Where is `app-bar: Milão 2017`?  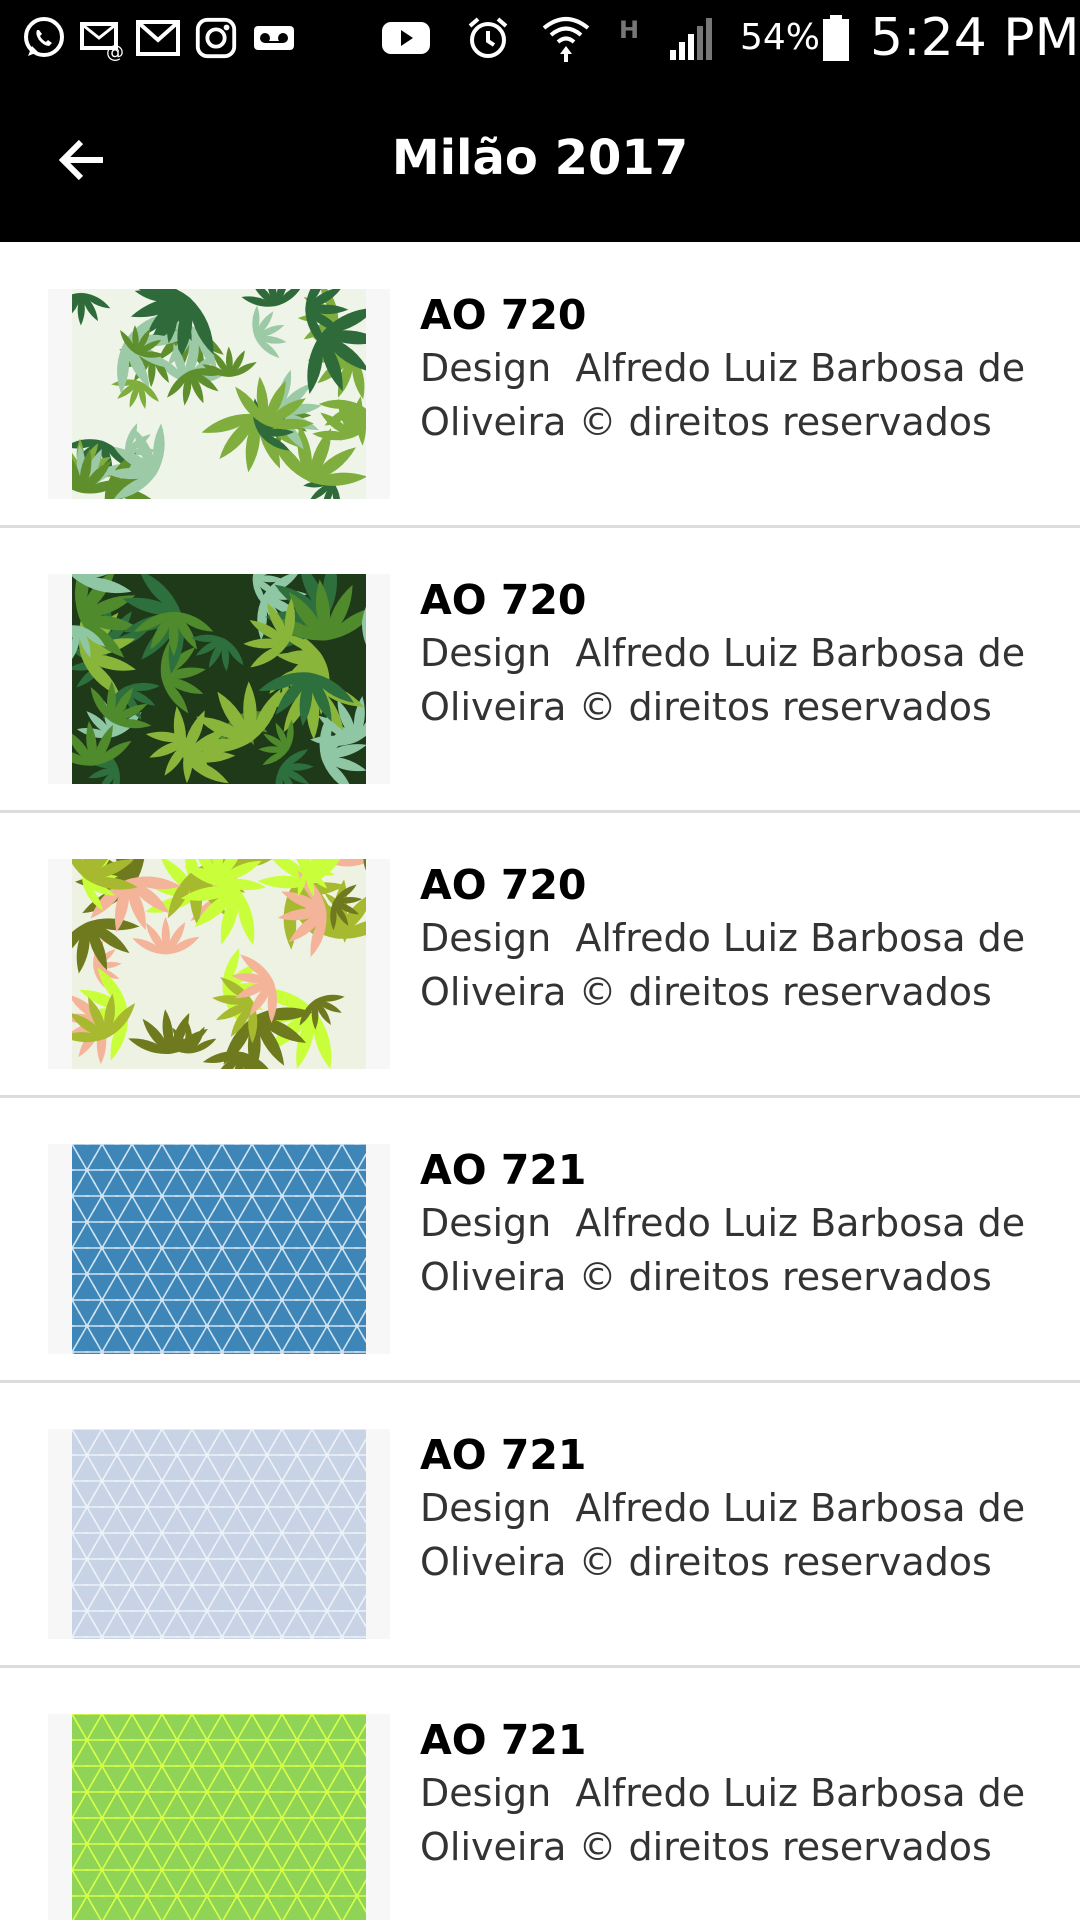 app-bar: Milão 2017 is located at coordinates (540, 160).